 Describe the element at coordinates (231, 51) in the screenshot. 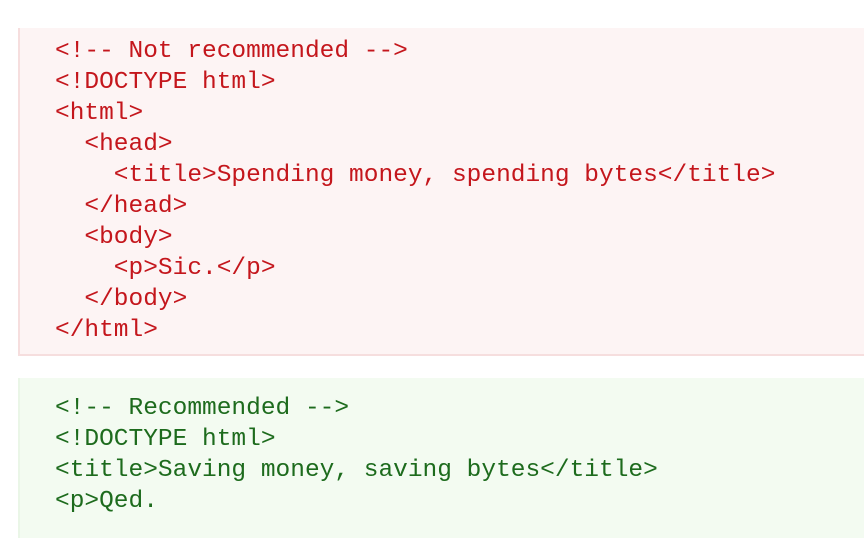

I see `code-line: <!-- Not recommended -->` at that location.